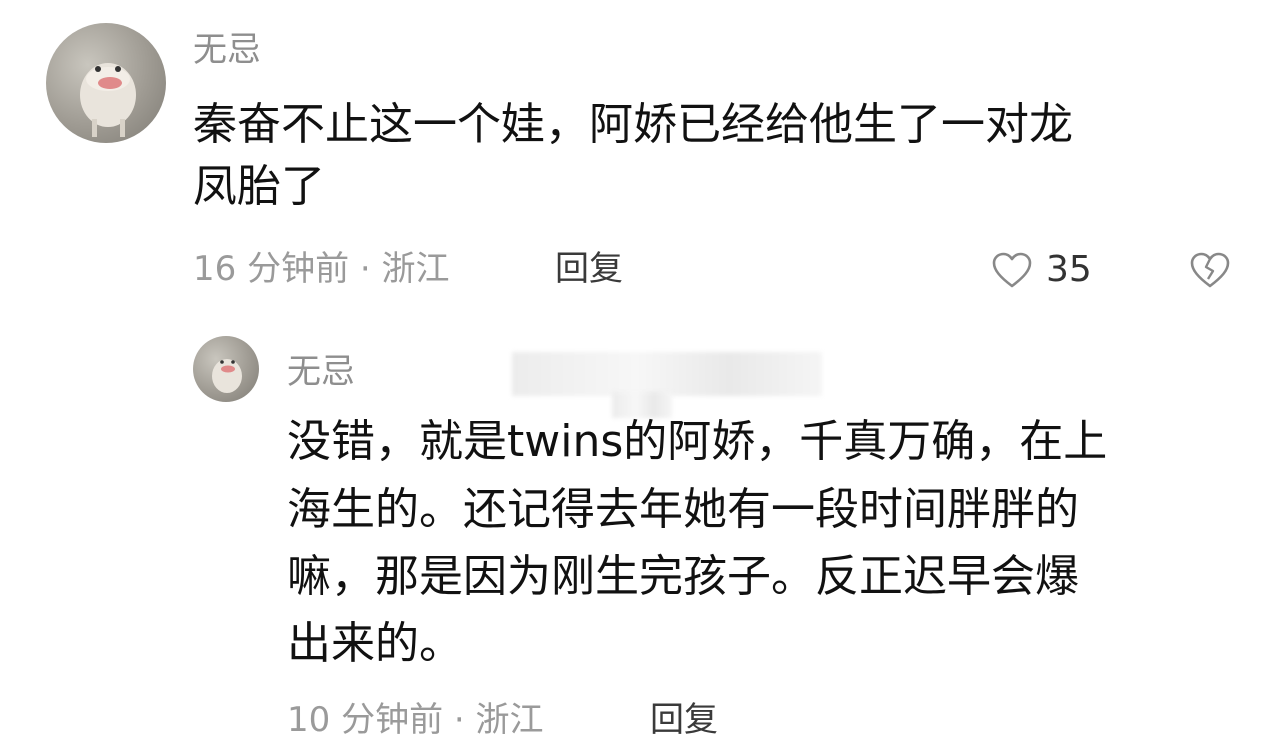 Image resolution: width=1280 pixels, height=749 pixels. Describe the element at coordinates (633, 124) in the screenshot. I see `comment-text-line-1: 秦奋不止这一个娃，阿娇已经给他生了一对龙` at that location.